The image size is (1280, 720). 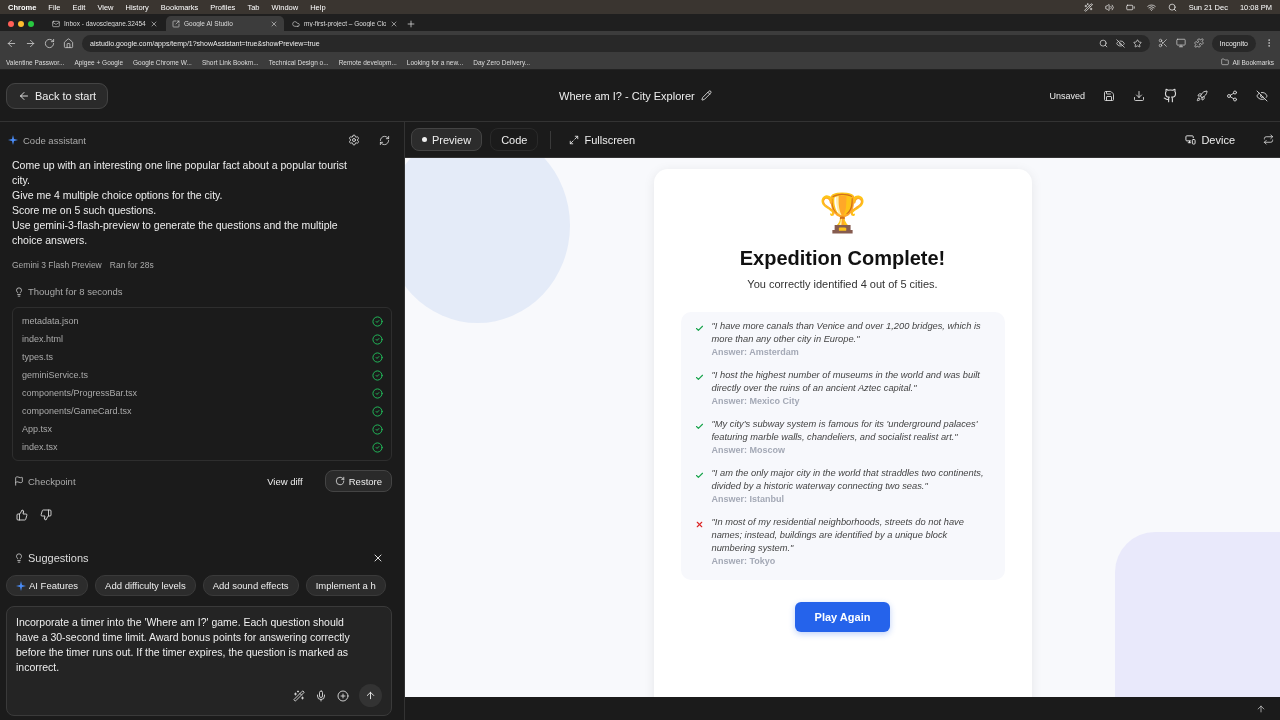 What do you see at coordinates (37, 357) in the screenshot?
I see `file-name: types.ts` at bounding box center [37, 357].